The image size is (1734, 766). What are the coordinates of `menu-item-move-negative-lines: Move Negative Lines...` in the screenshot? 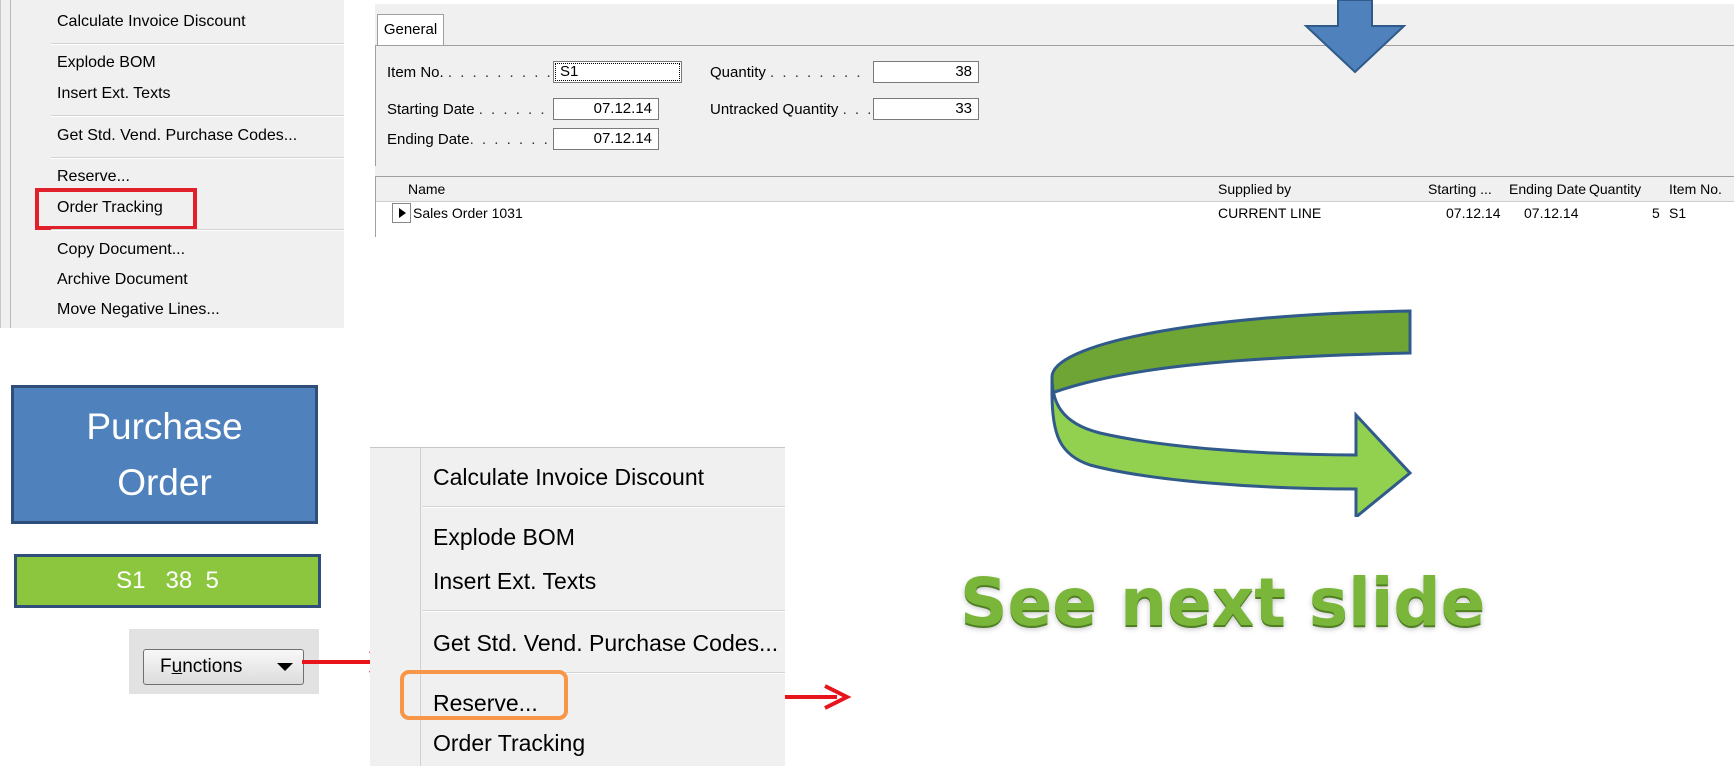 It's located at (138, 310).